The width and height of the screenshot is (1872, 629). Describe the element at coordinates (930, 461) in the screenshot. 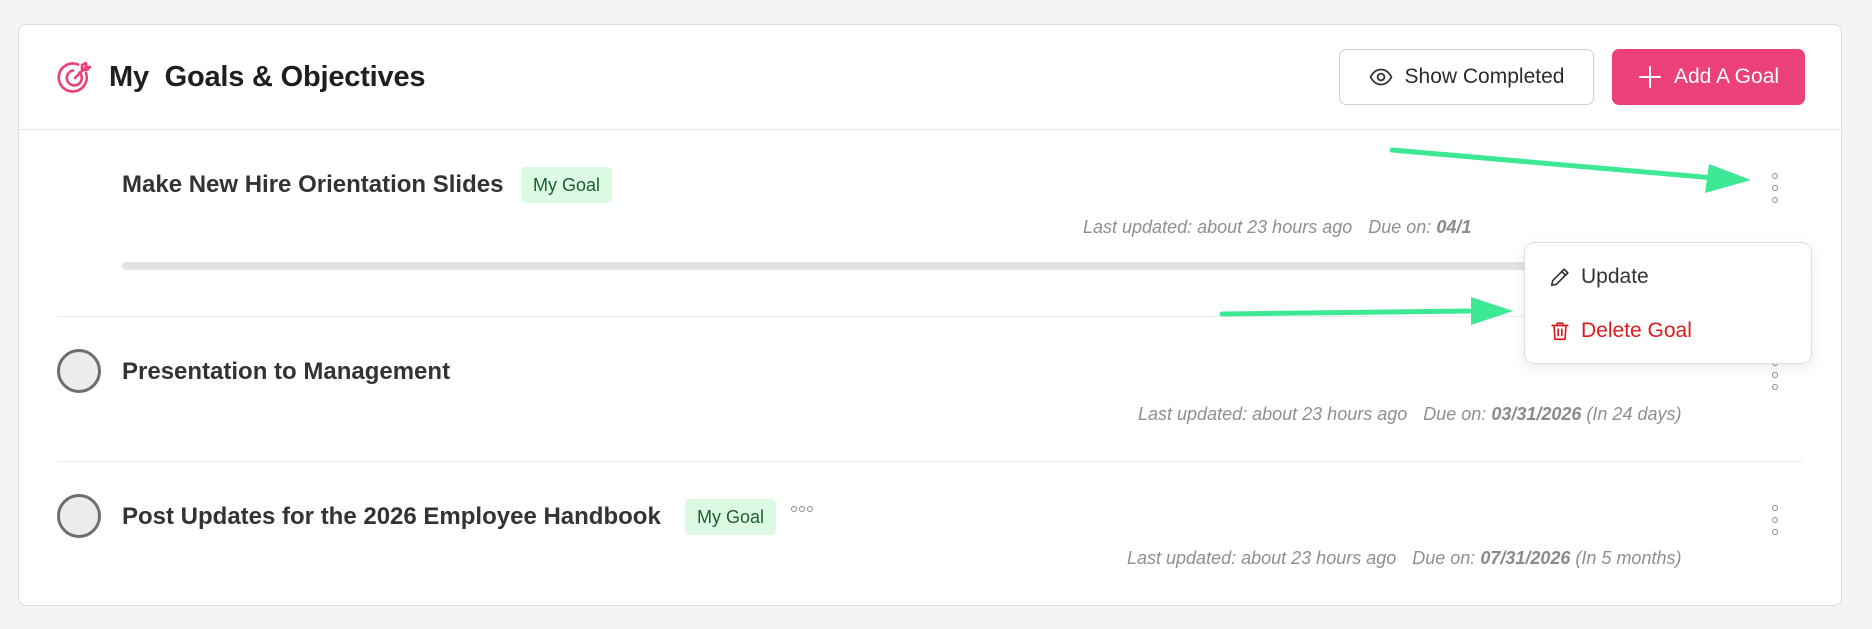

I see `goal-divider` at that location.